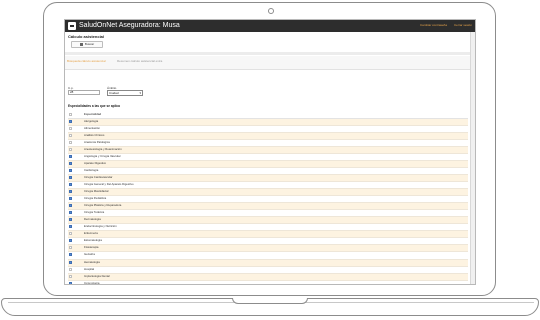 The width and height of the screenshot is (540, 320). What do you see at coordinates (433, 25) in the screenshot?
I see `change-password-link: Cambiar contraseña` at bounding box center [433, 25].